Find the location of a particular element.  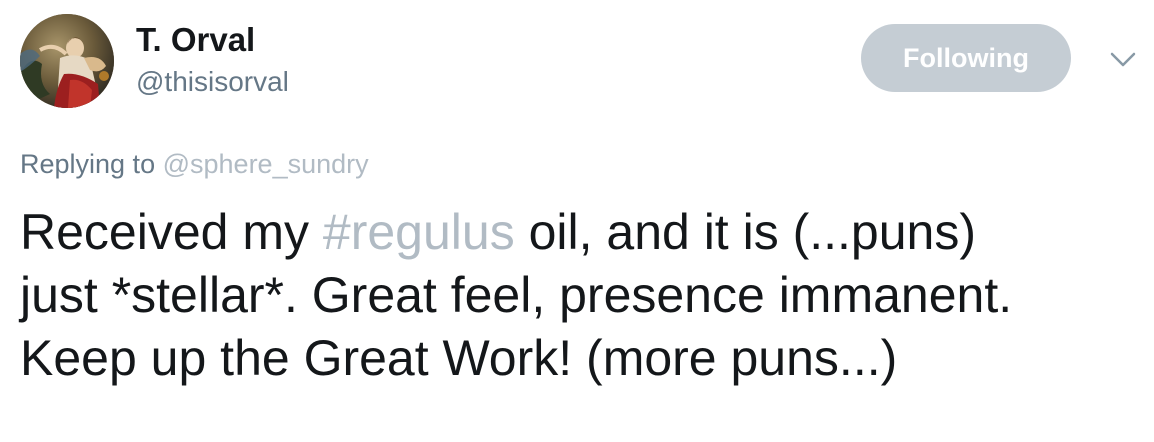

replying-to-line: Replying to @sphere_sundry is located at coordinates (194, 164).